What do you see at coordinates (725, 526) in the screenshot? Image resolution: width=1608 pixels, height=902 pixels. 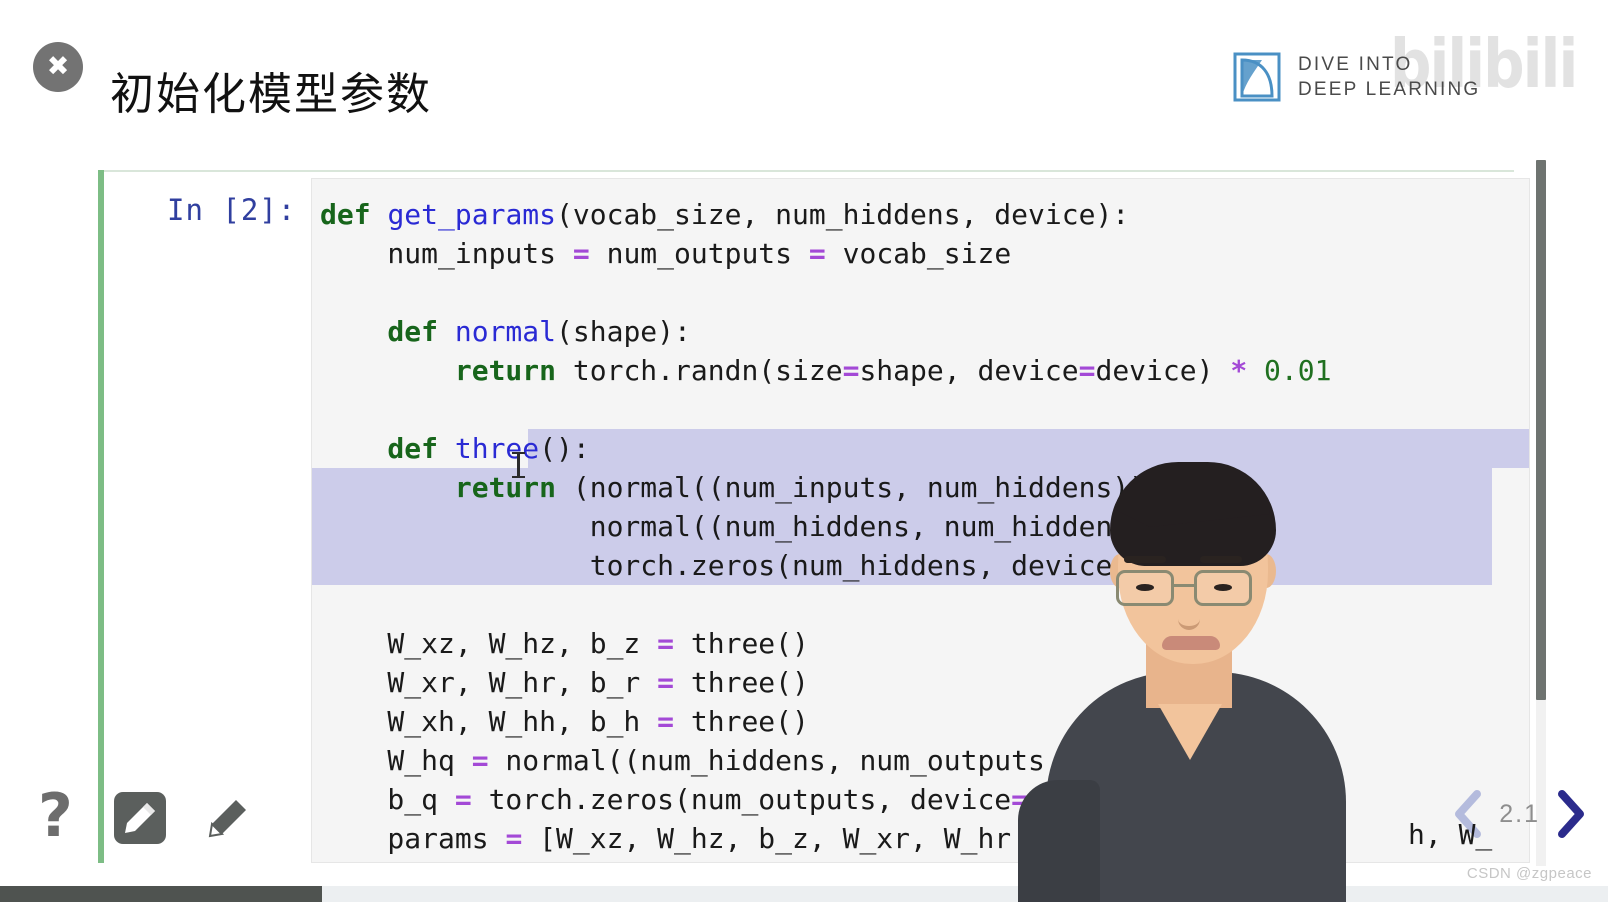 I see `code-token: normal((num_hiddens, num_hiddens` at bounding box center [725, 526].